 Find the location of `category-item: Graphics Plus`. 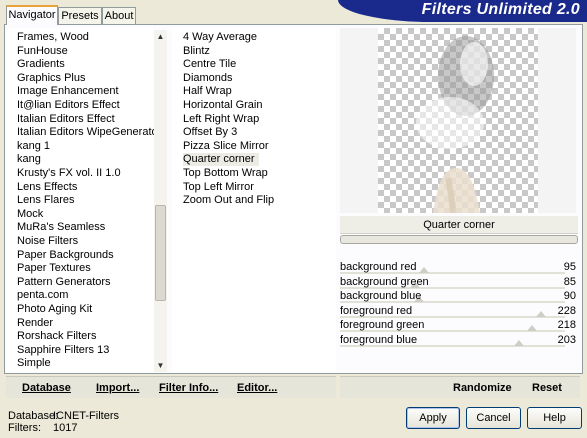

category-item: Graphics Plus is located at coordinates (51, 78).